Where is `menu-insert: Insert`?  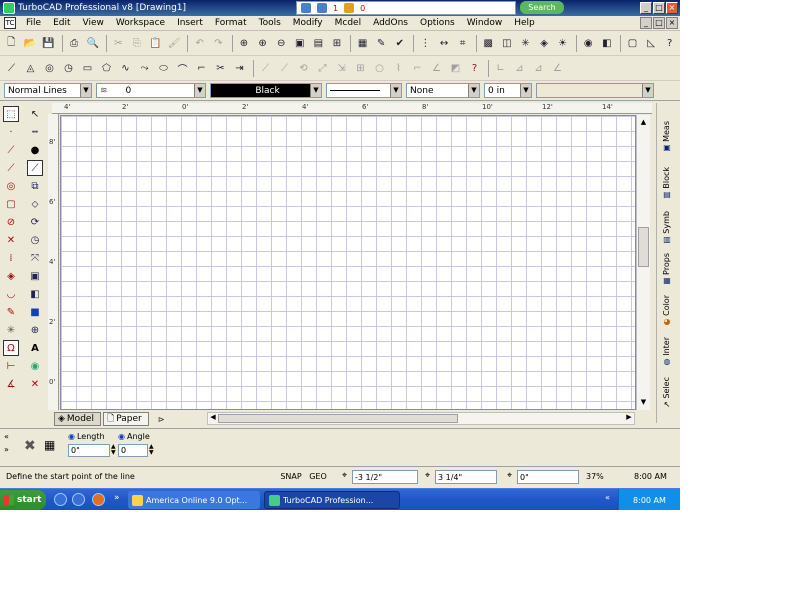
menu-insert: Insert is located at coordinates (190, 23).